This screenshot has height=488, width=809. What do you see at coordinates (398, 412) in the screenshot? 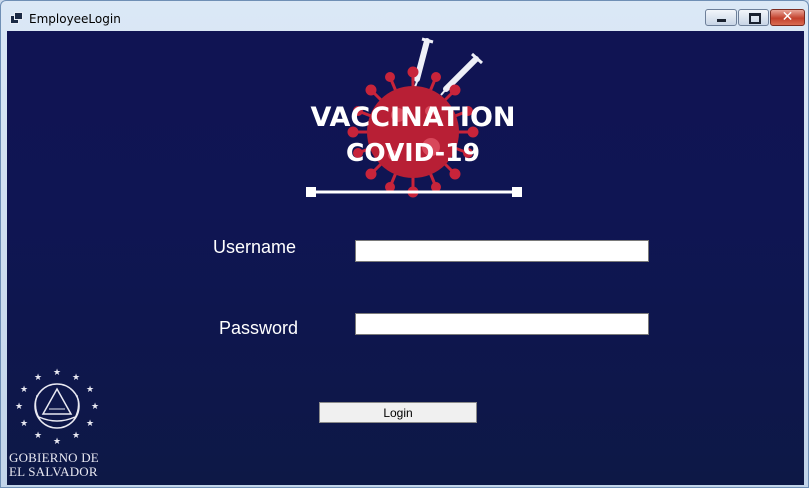
I see `login-button: Login` at bounding box center [398, 412].